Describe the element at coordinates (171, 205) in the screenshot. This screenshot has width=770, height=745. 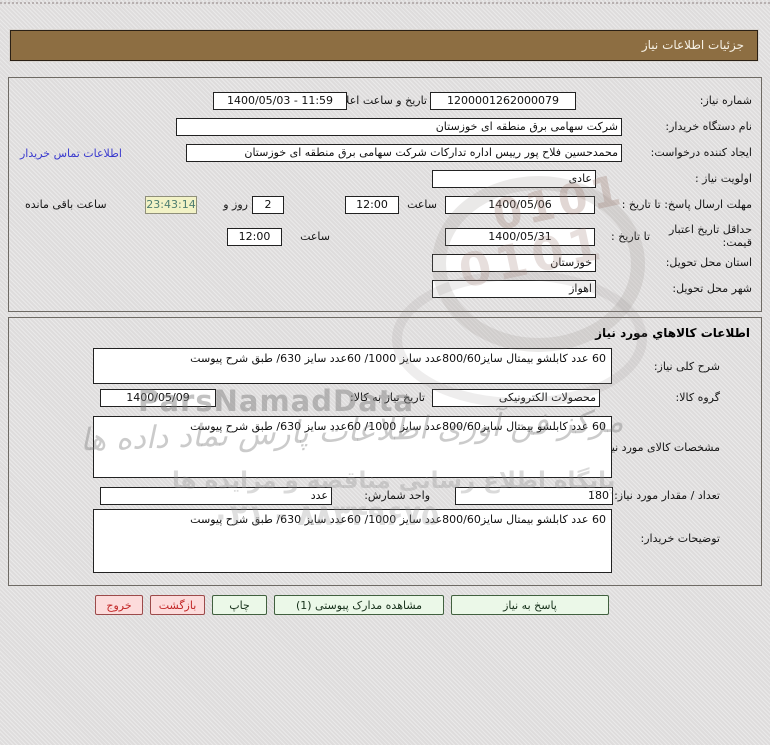
I see `countdown-timer: 23:43:14` at that location.